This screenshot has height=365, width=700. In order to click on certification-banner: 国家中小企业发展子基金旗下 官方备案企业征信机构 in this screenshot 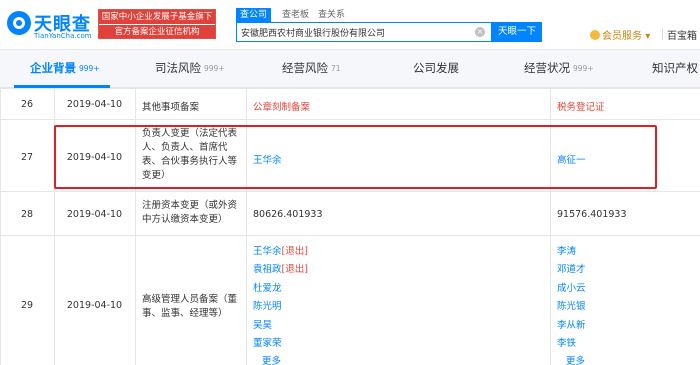, I will do `click(157, 24)`.